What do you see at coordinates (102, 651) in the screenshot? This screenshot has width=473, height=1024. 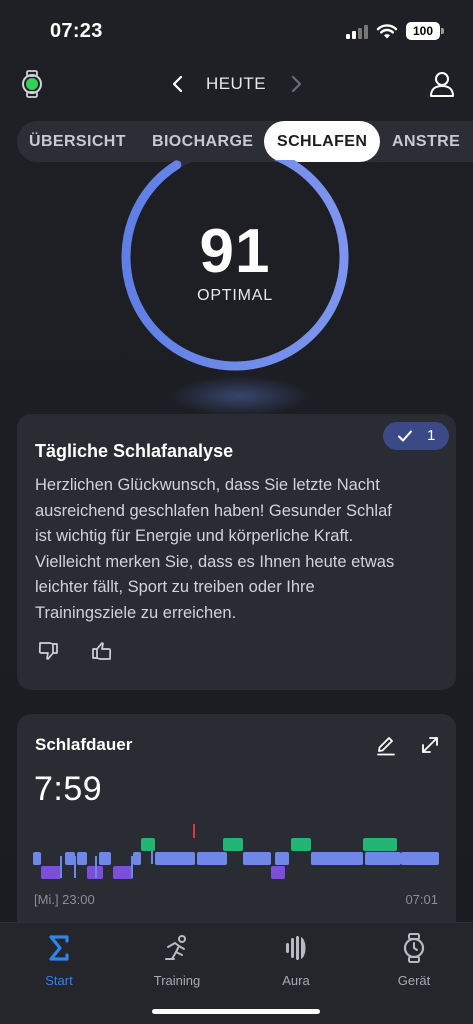 I see `thumbs-up-icon` at bounding box center [102, 651].